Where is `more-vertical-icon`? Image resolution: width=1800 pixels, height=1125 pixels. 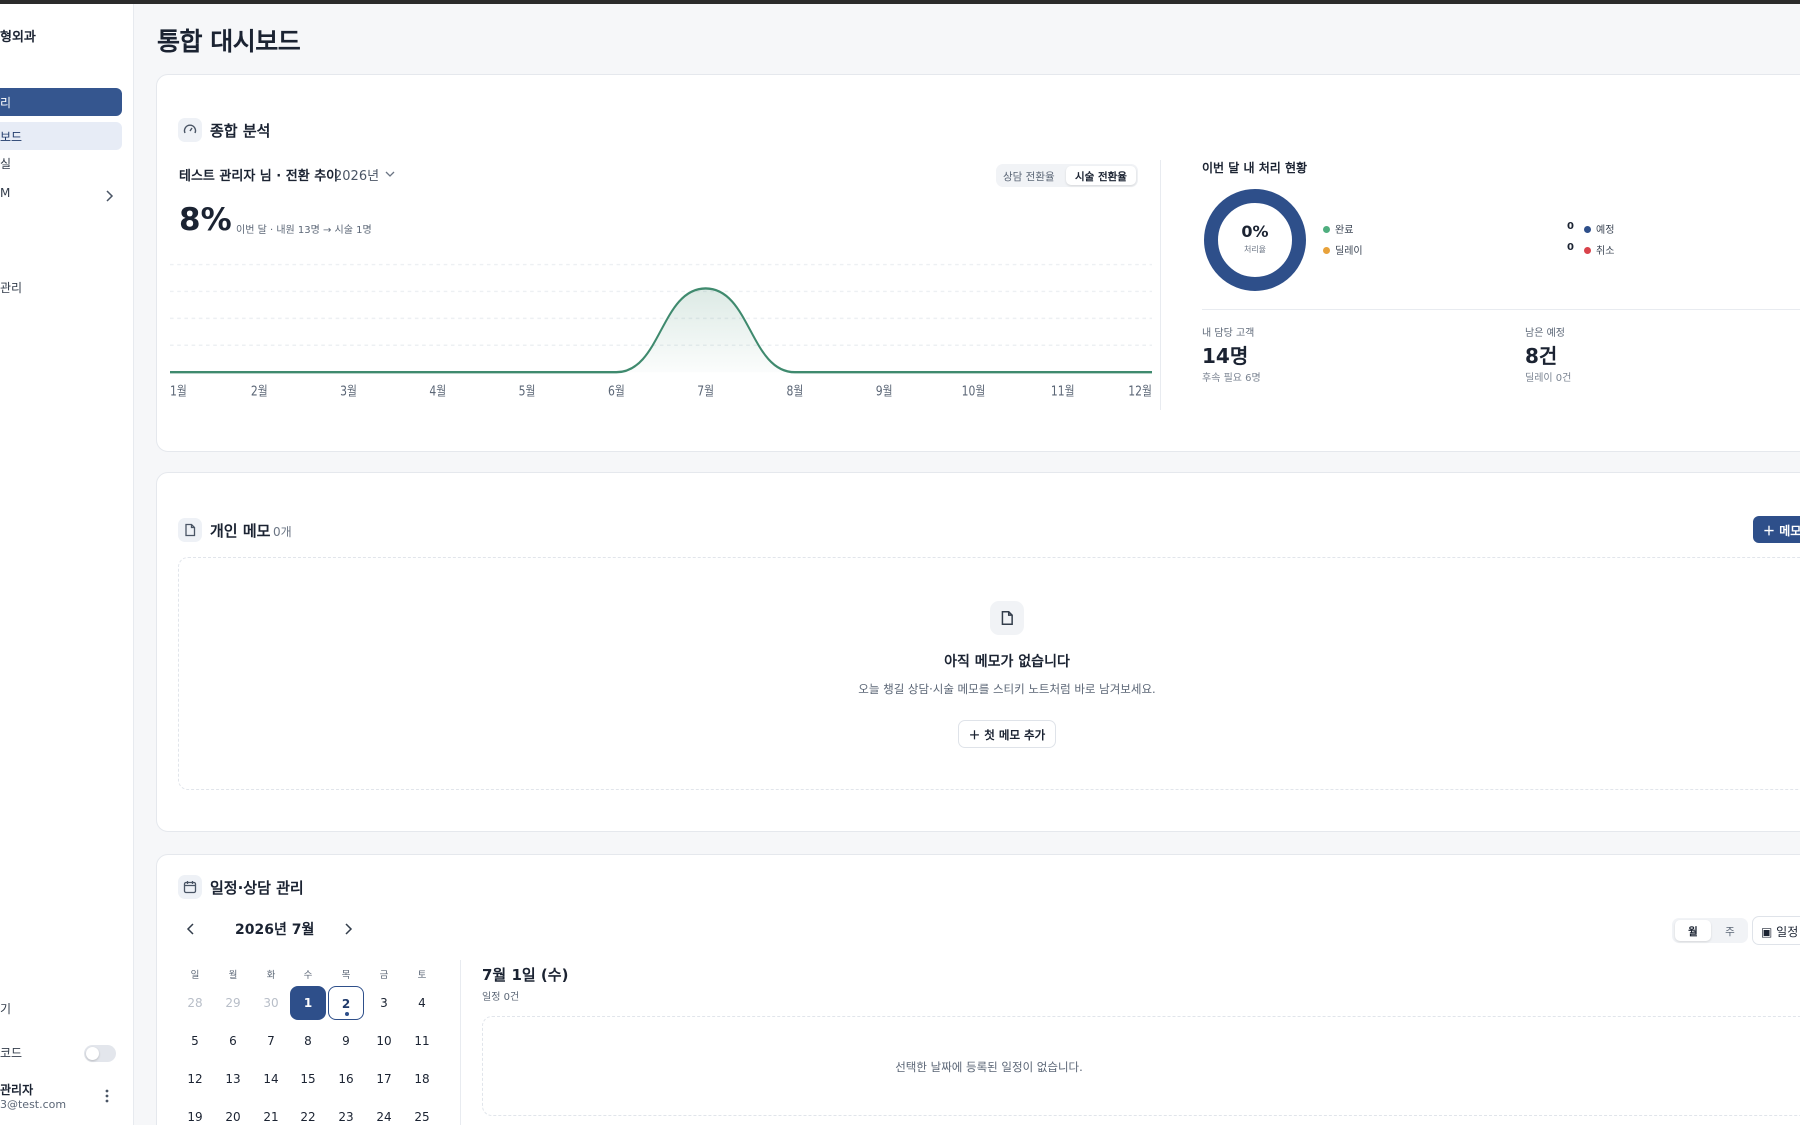 more-vertical-icon is located at coordinates (107, 1096).